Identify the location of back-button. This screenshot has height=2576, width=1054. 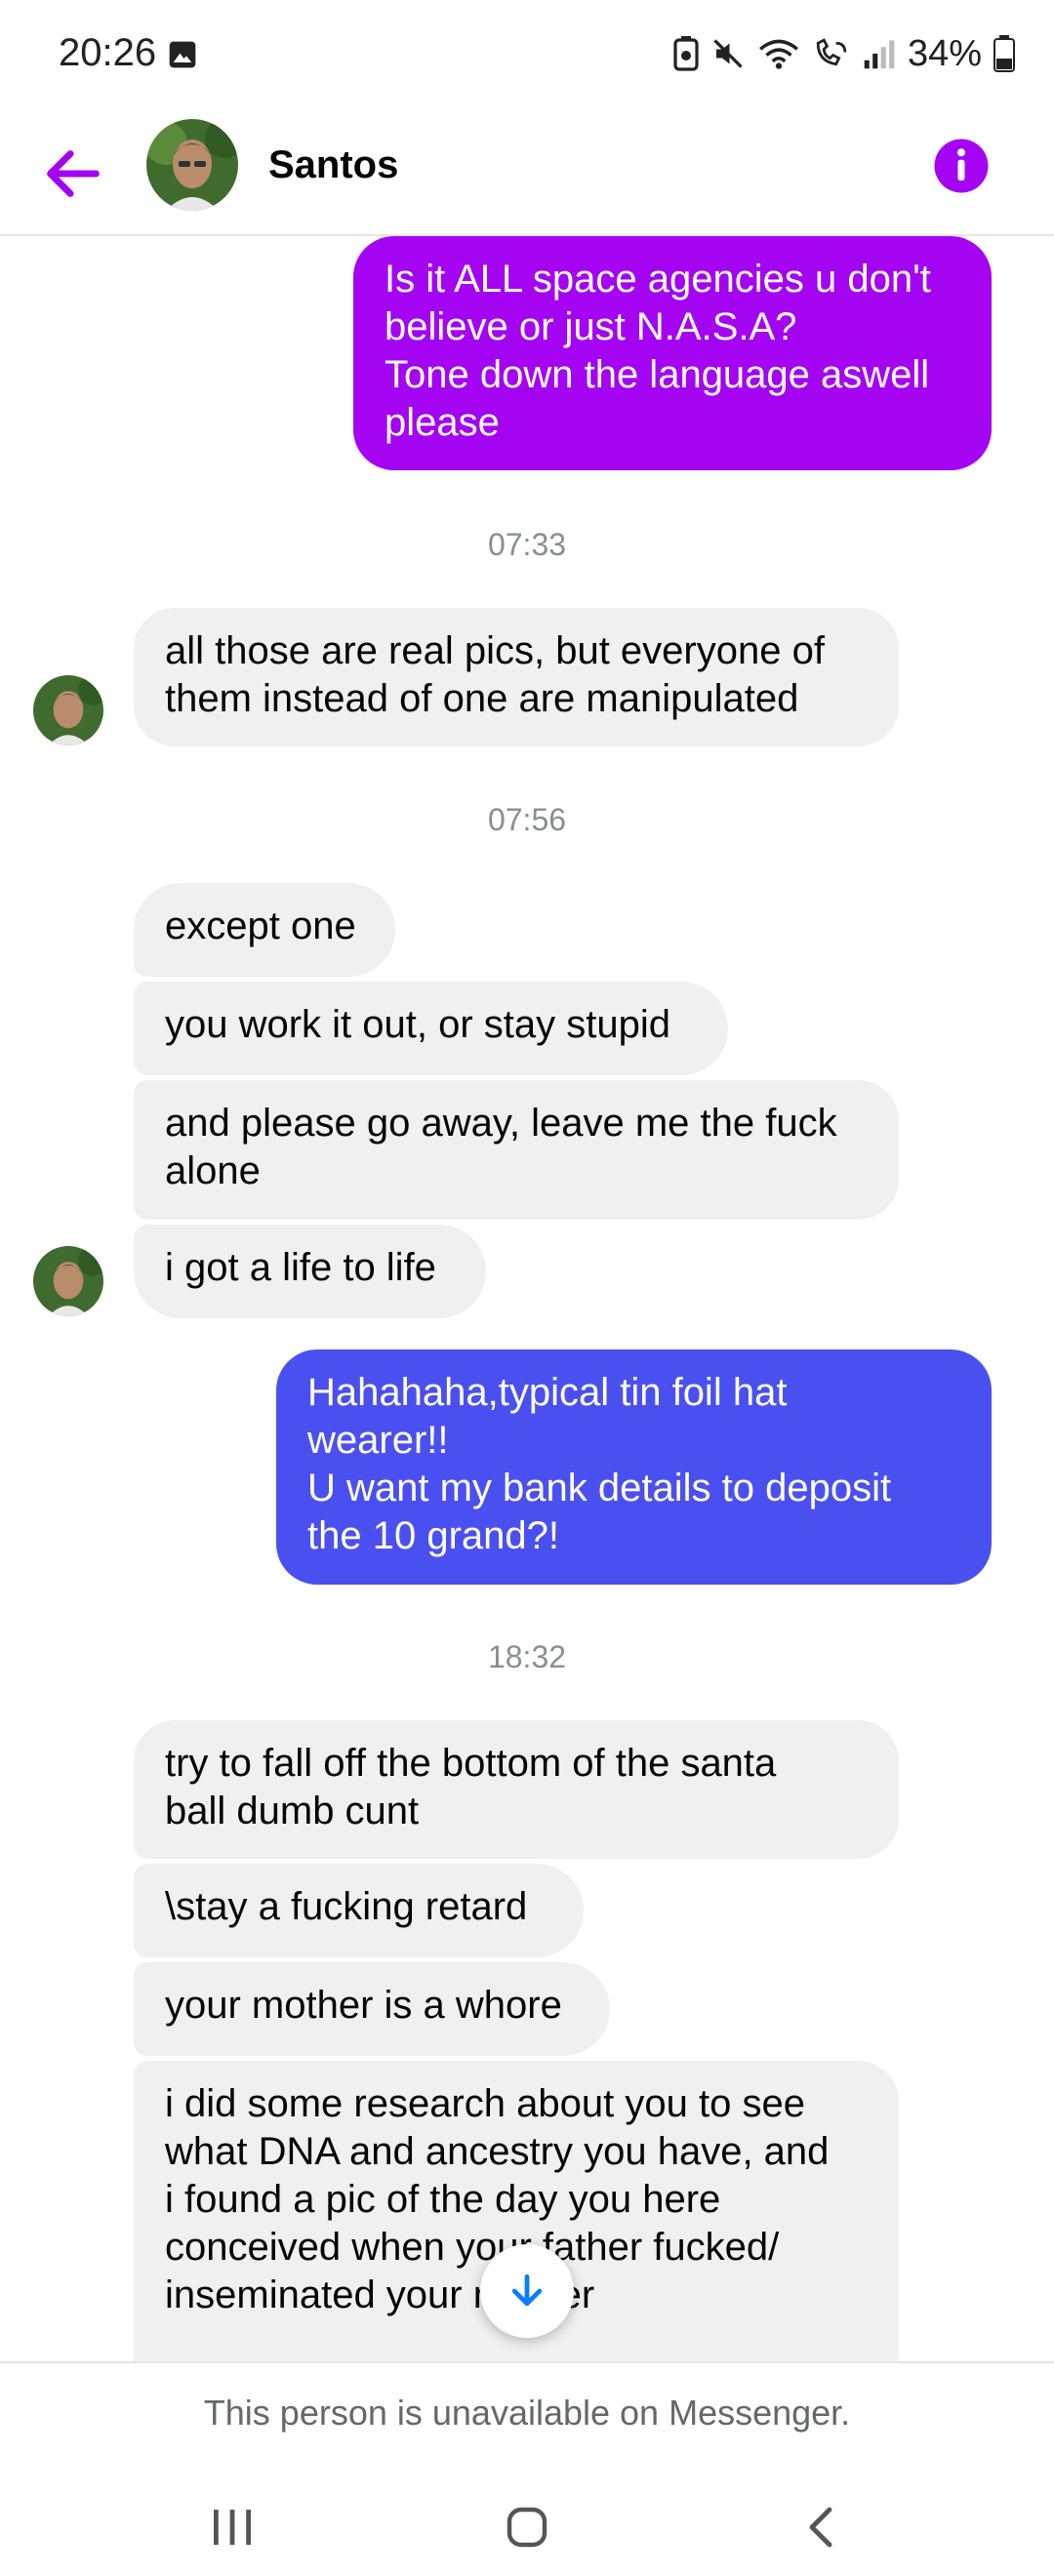
(822, 2527).